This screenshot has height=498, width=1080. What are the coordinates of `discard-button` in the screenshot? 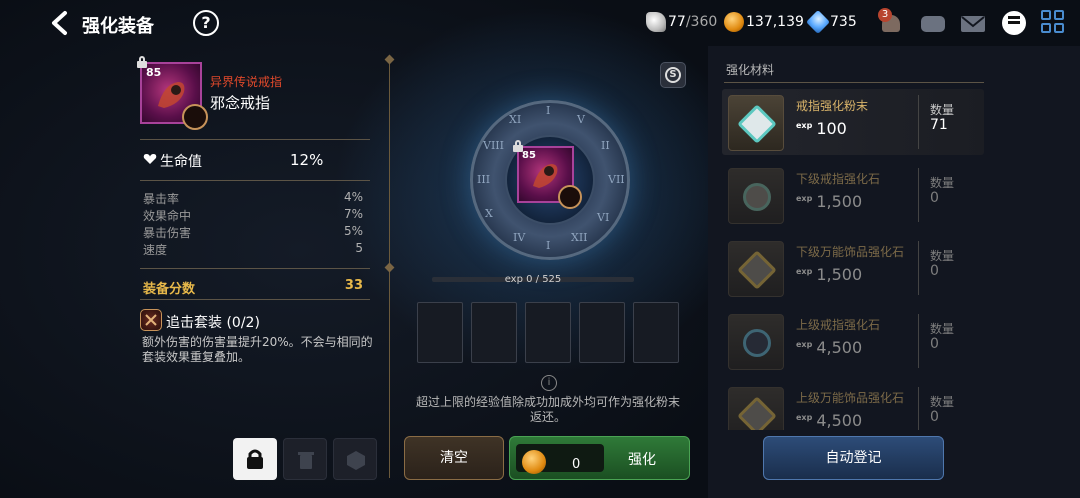 It's located at (305, 459).